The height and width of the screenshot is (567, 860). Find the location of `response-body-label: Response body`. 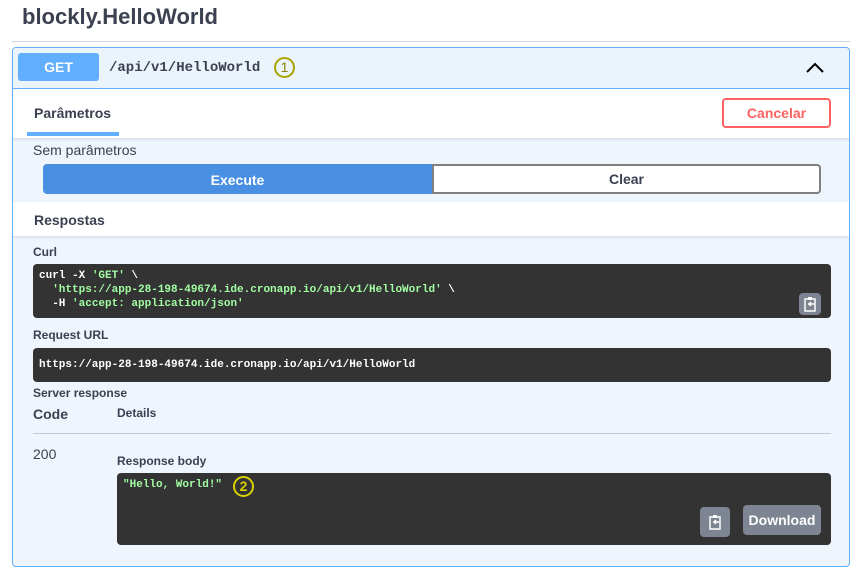

response-body-label: Response body is located at coordinates (162, 461).